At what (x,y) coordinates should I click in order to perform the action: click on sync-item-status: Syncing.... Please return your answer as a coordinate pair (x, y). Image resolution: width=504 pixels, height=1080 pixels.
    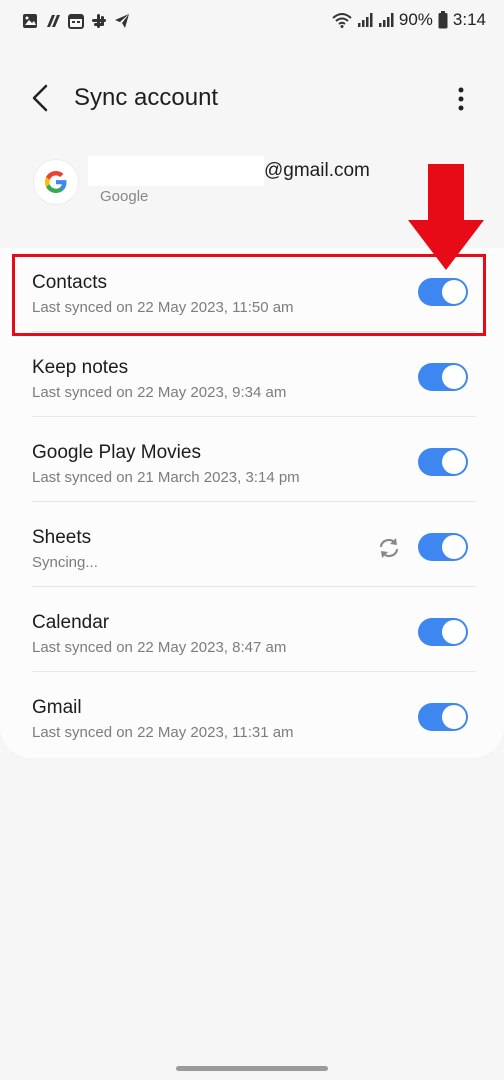
    Looking at the image, I should click on (65, 562).